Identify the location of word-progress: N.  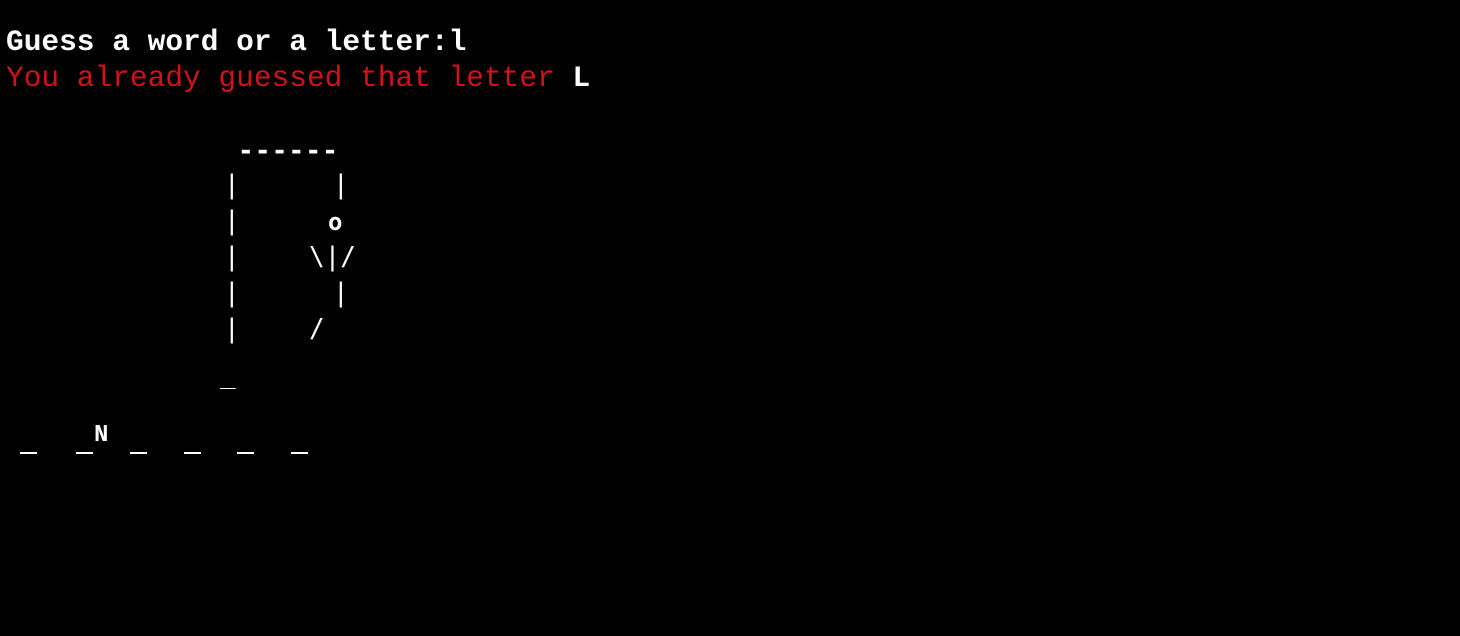
(164, 440).